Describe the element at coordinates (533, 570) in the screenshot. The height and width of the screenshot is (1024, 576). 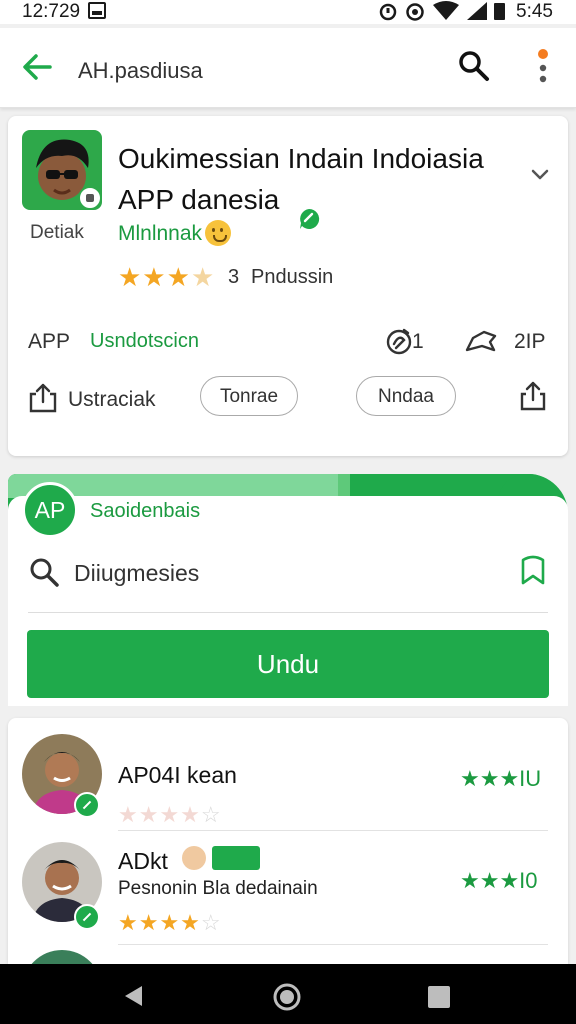
I see `bookmark-icon` at that location.